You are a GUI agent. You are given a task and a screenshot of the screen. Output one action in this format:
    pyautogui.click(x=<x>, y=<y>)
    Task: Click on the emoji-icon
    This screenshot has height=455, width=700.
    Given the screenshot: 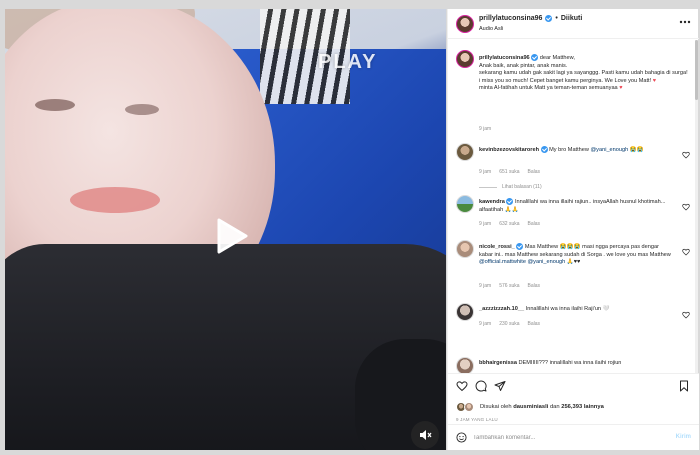 What is the action you would take?
    pyautogui.click(x=461, y=437)
    